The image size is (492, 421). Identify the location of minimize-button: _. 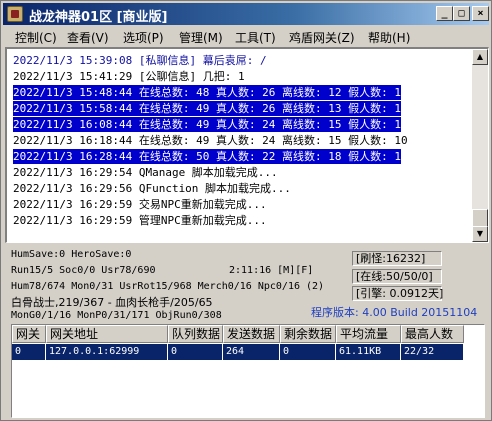
(444, 13).